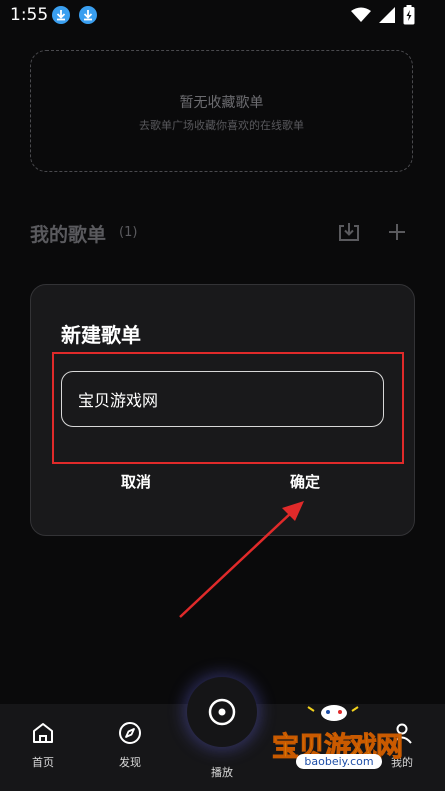 The width and height of the screenshot is (445, 791). I want to click on system-icons, so click(383, 17).